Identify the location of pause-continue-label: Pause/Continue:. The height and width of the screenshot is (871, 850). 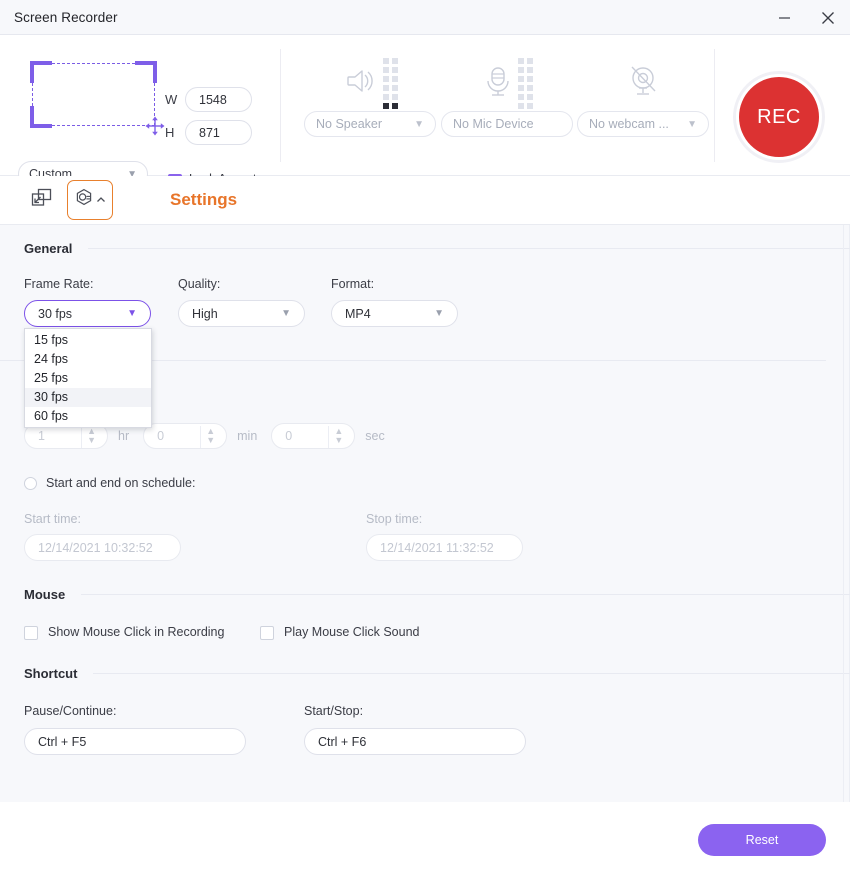
(70, 711).